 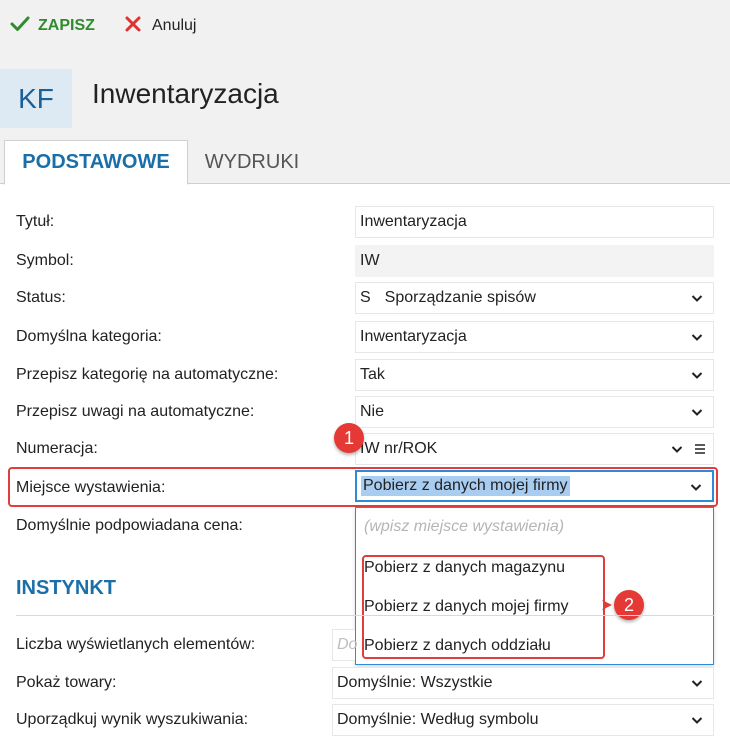 What do you see at coordinates (534, 412) in the screenshot?
I see `copy-notes-select: Nie` at bounding box center [534, 412].